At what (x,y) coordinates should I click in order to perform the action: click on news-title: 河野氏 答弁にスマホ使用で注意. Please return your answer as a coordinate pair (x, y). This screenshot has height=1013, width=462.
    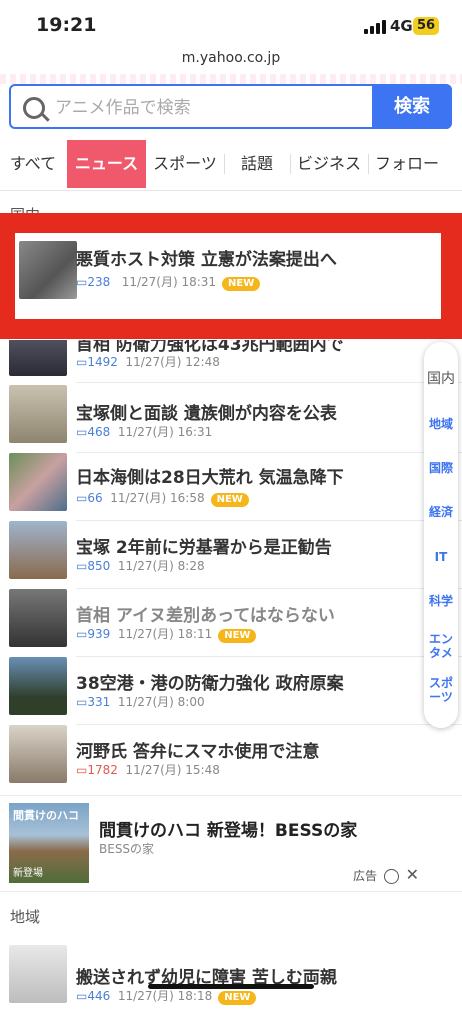
    Looking at the image, I should click on (198, 752).